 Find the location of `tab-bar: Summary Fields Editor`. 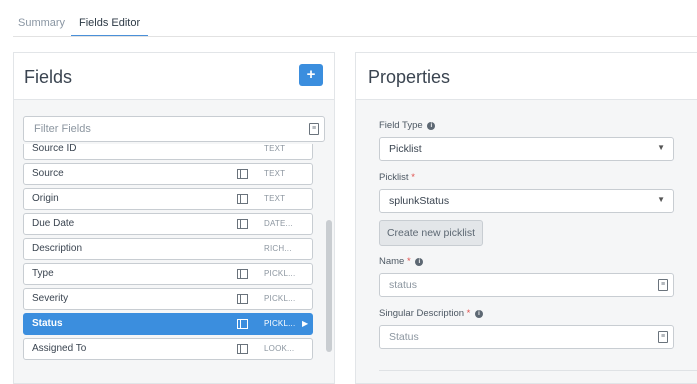

tab-bar: Summary Fields Editor is located at coordinates (348, 19).